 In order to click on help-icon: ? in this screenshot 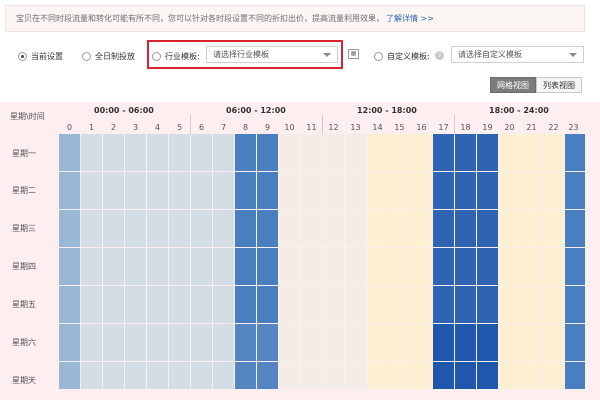, I will do `click(439, 55)`.